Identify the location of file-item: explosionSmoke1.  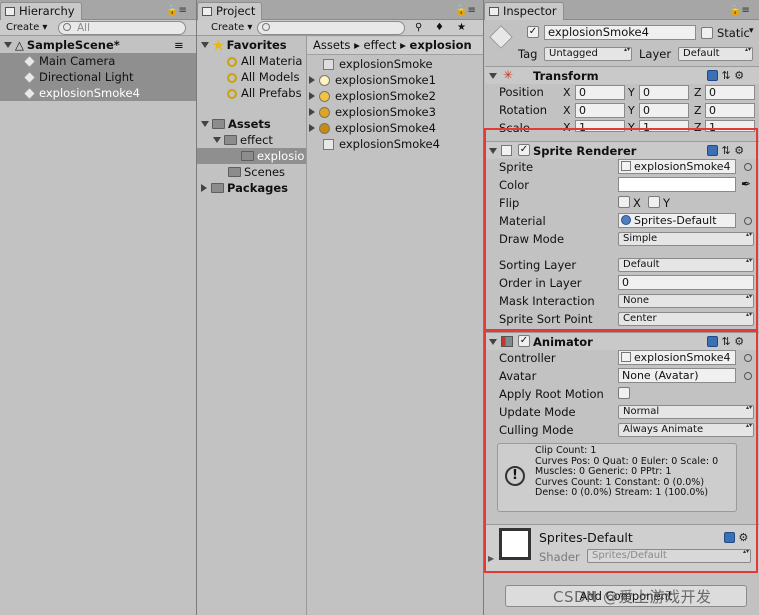
(372, 80).